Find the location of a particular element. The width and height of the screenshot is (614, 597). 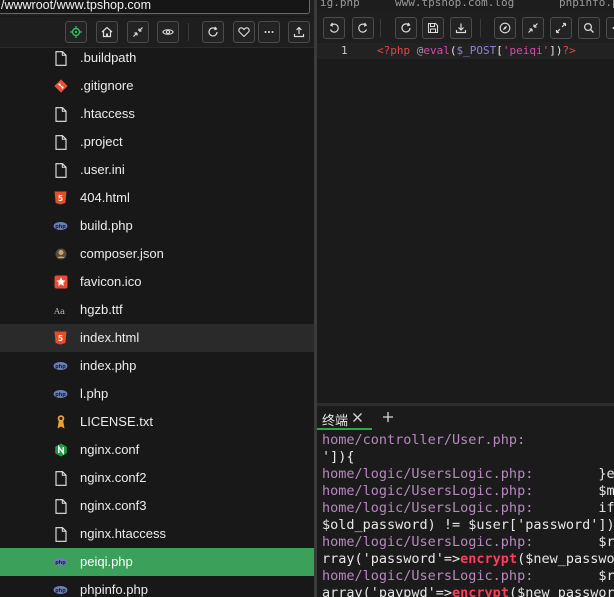

save-button is located at coordinates (433, 28).